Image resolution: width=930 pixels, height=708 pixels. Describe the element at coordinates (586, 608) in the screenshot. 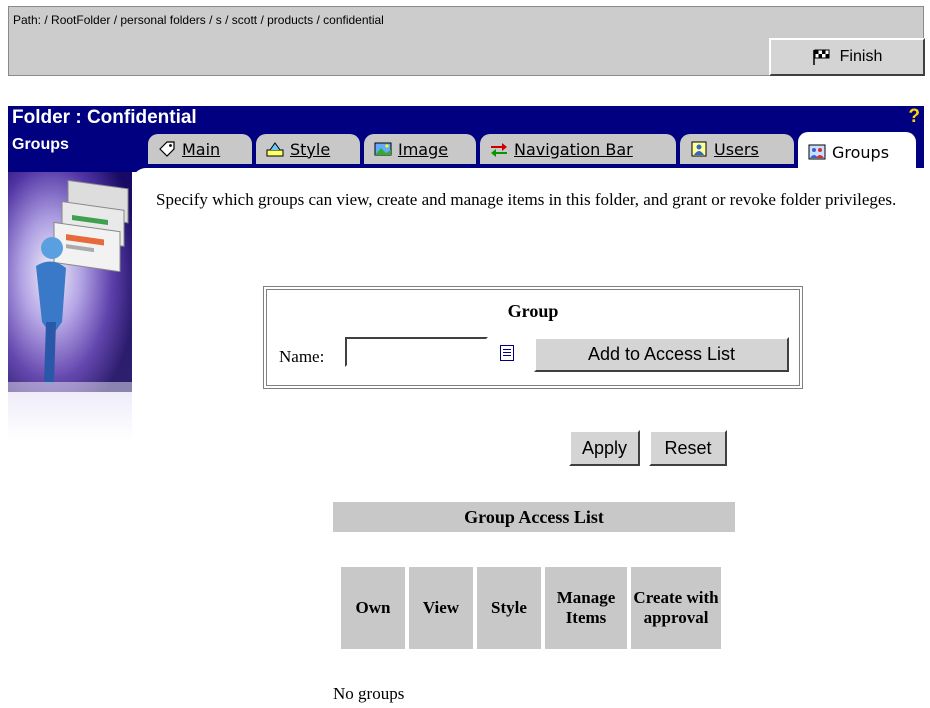

I see `column-header-manage-items: Manage Items` at that location.